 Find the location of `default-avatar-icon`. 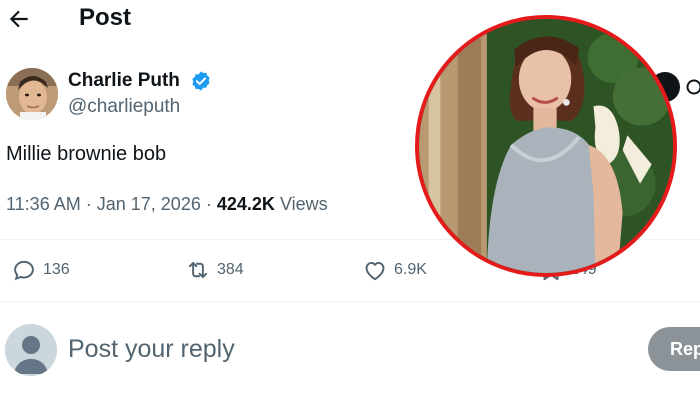

default-avatar-icon is located at coordinates (31, 350).